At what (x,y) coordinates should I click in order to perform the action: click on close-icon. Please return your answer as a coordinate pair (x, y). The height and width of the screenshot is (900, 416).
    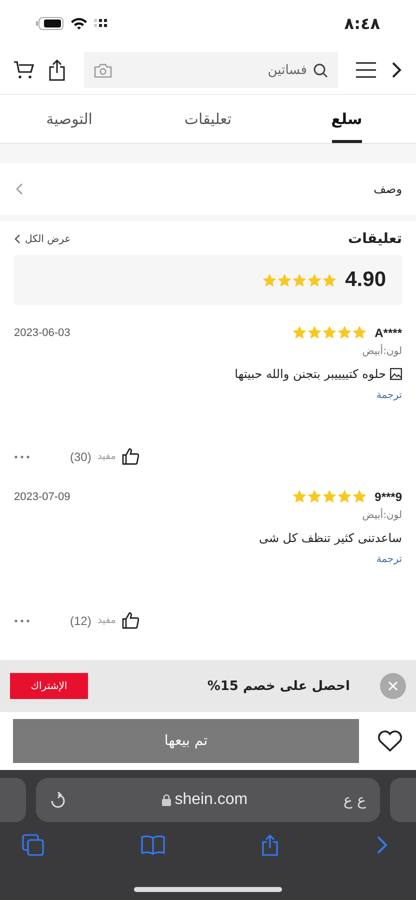
    Looking at the image, I should click on (393, 686).